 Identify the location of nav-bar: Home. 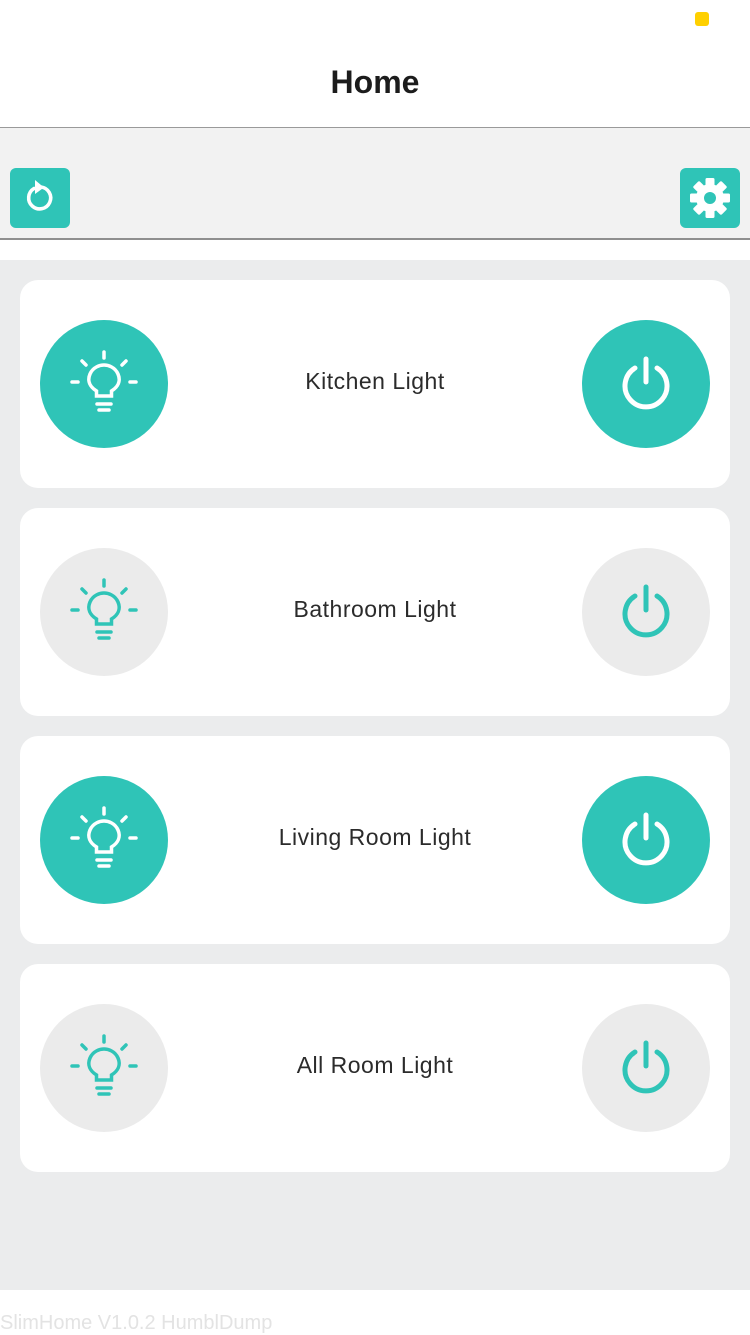
(375, 64).